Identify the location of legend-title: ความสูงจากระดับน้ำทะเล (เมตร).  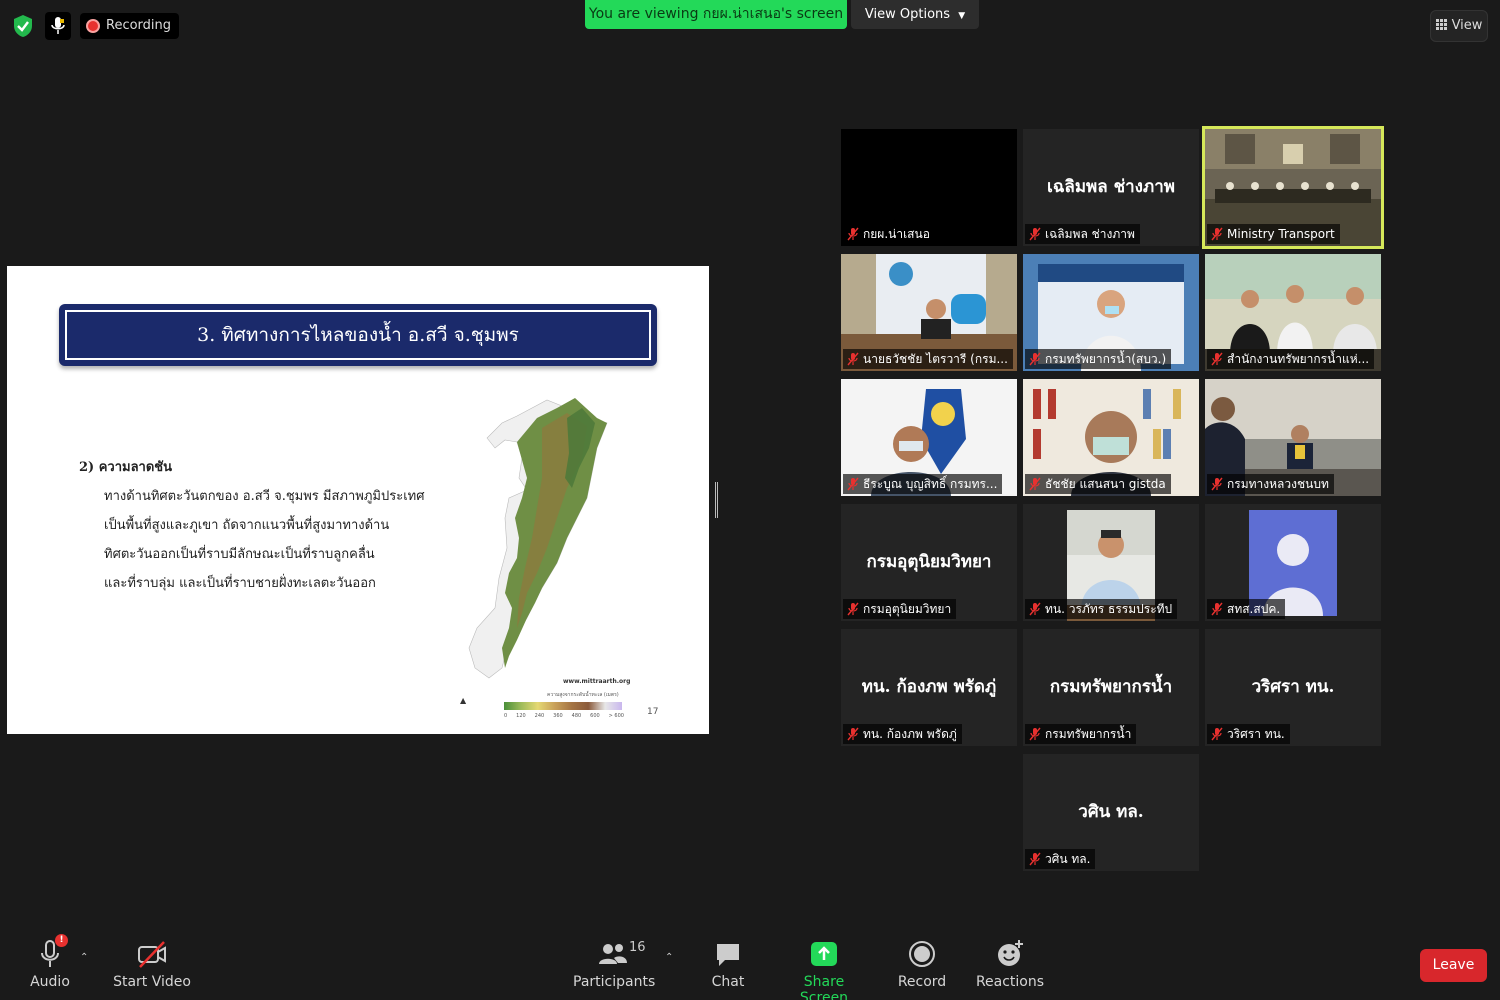
(583, 695).